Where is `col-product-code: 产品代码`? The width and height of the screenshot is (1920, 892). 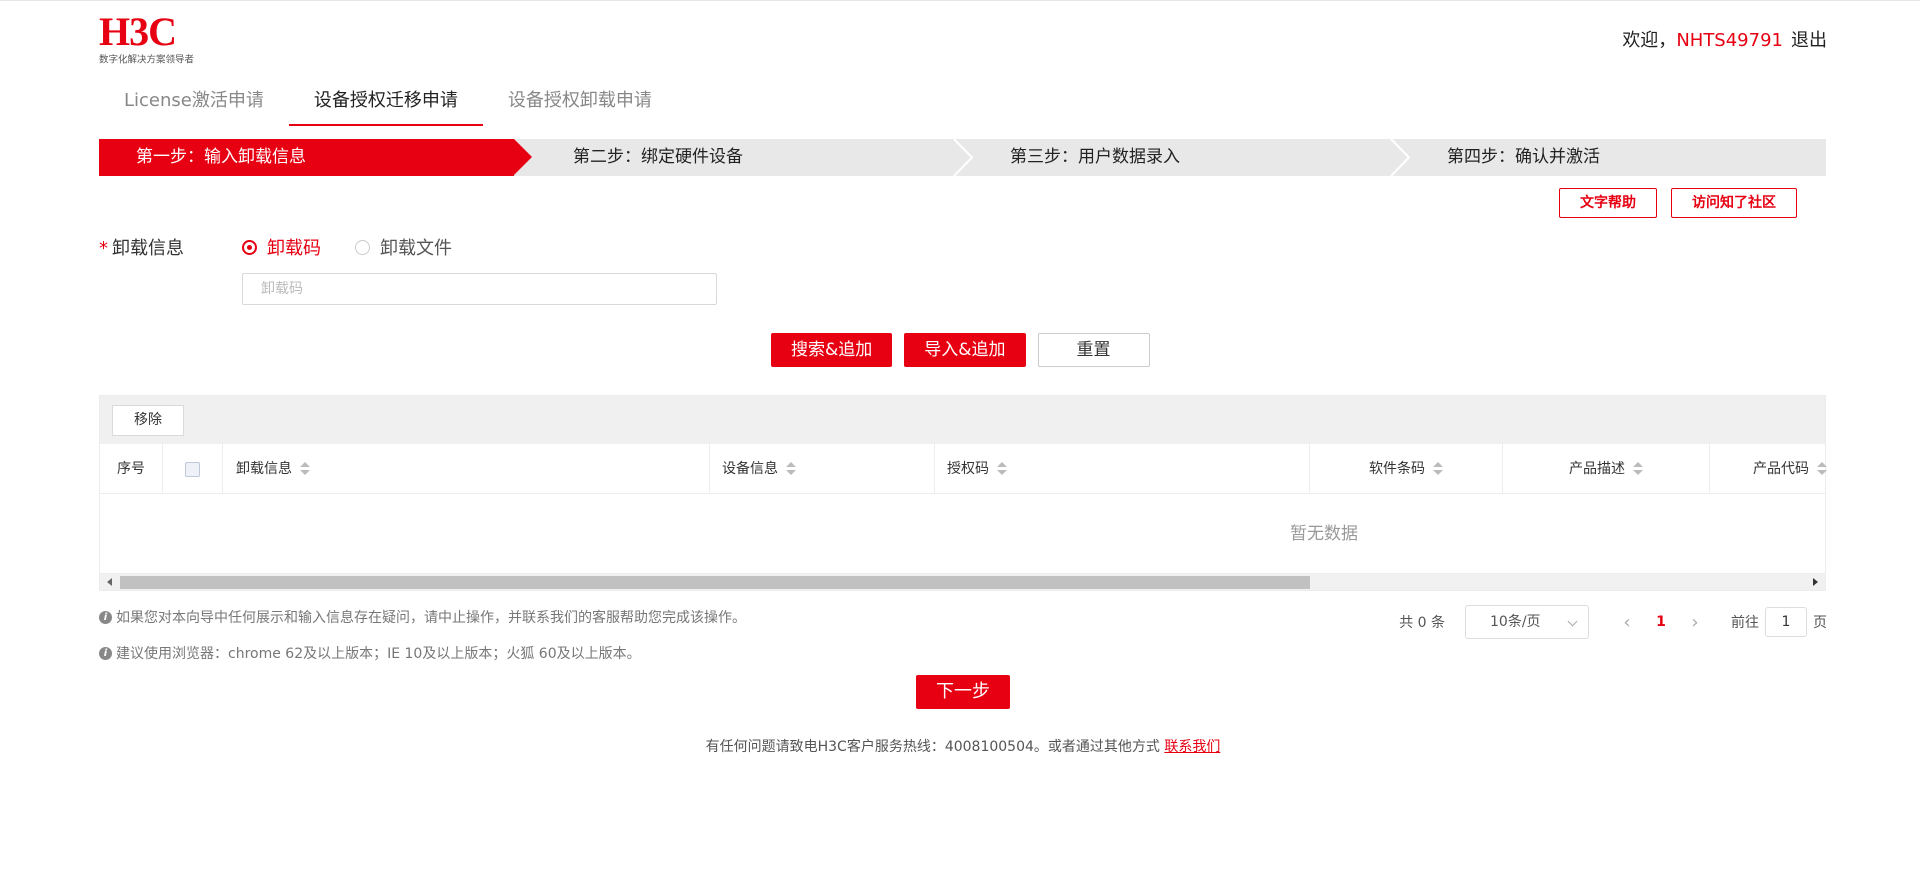 col-product-code: 产品代码 is located at coordinates (1768, 469).